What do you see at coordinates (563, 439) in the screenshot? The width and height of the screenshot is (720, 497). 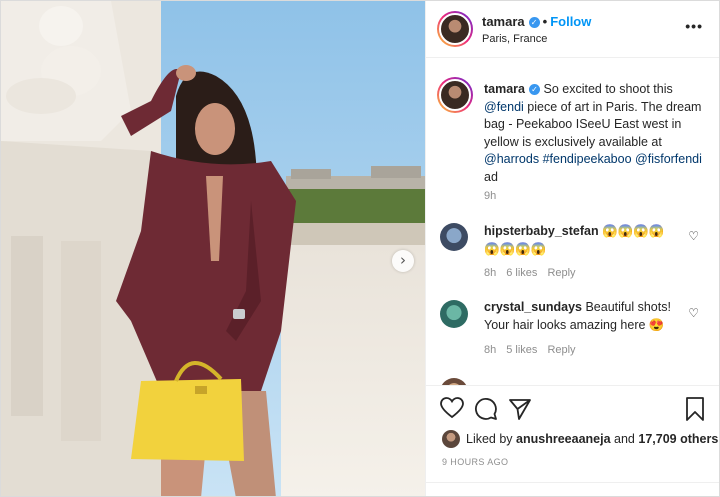 I see `liked-by-user: anushreeaaneja` at bounding box center [563, 439].